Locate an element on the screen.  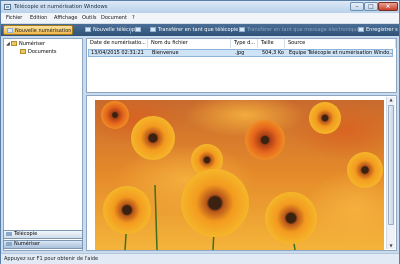
save-as-button: Enregistrer s is located at coordinates (378, 30).